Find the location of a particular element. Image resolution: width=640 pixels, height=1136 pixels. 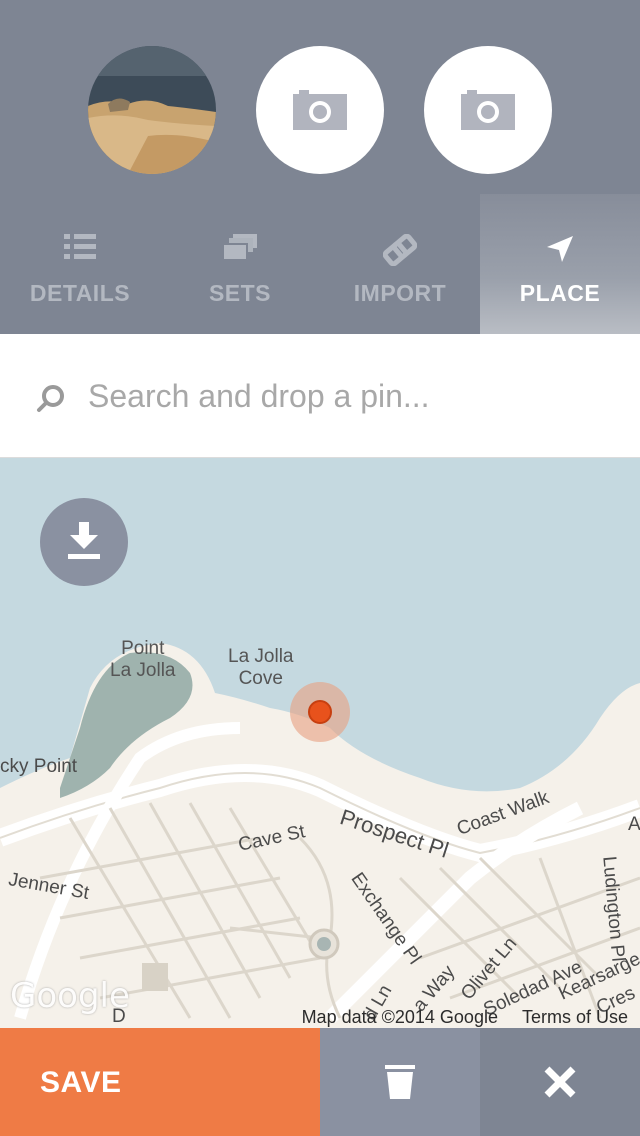

tab-details-label: DETAILS is located at coordinates (80, 293).